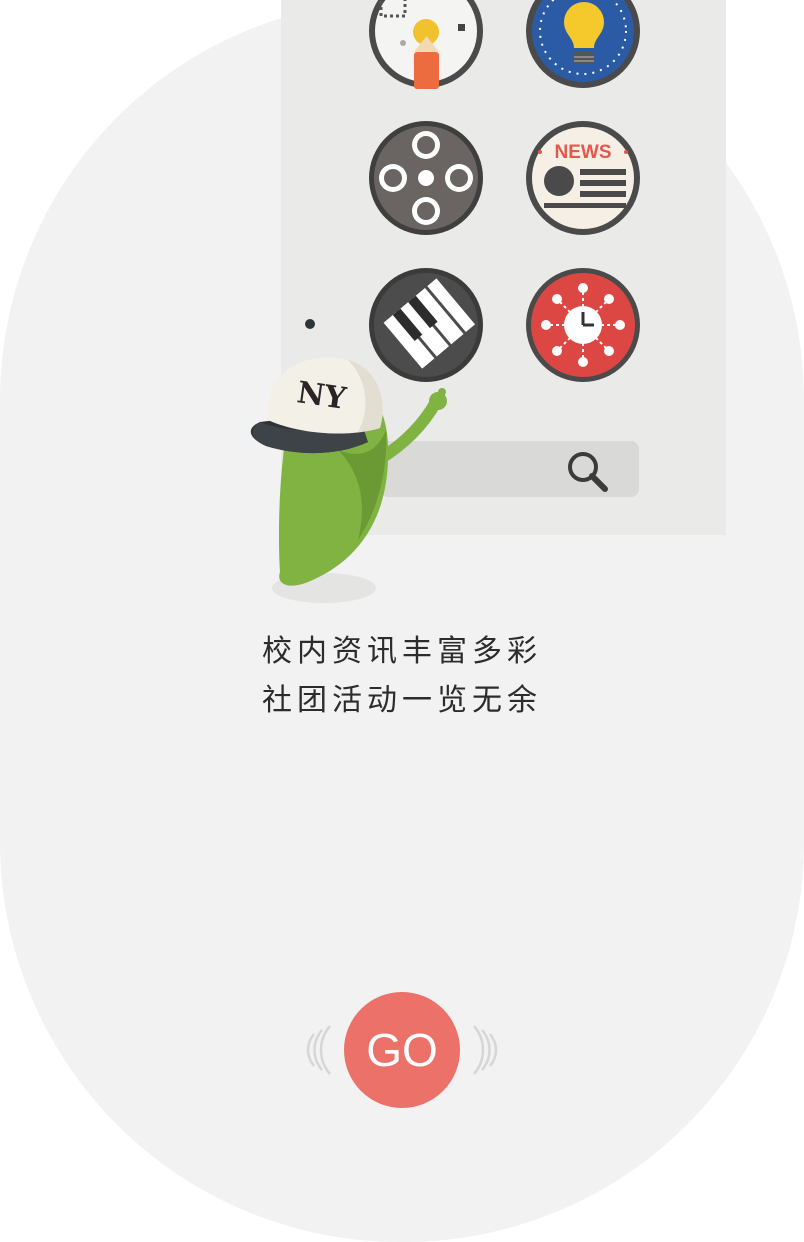 The height and width of the screenshot is (1242, 804). Describe the element at coordinates (402, 651) in the screenshot. I see `slogan-line-1: 校内资讯丰富多彩` at that location.